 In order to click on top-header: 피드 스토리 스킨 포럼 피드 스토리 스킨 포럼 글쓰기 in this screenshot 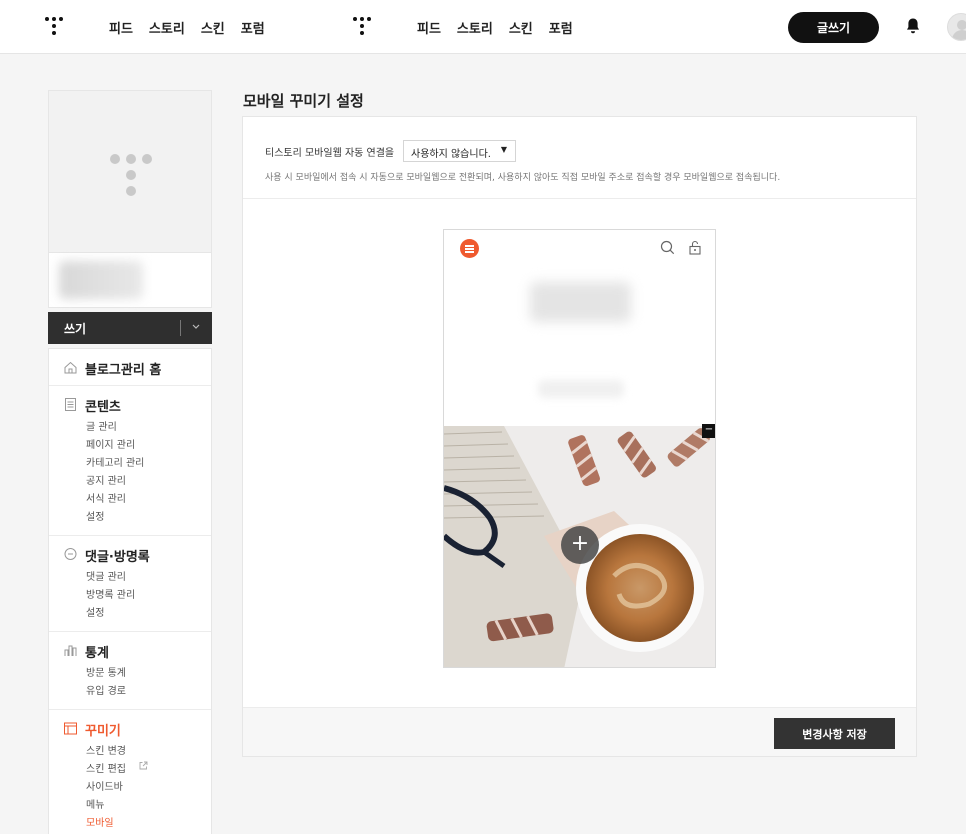, I will do `click(483, 27)`.